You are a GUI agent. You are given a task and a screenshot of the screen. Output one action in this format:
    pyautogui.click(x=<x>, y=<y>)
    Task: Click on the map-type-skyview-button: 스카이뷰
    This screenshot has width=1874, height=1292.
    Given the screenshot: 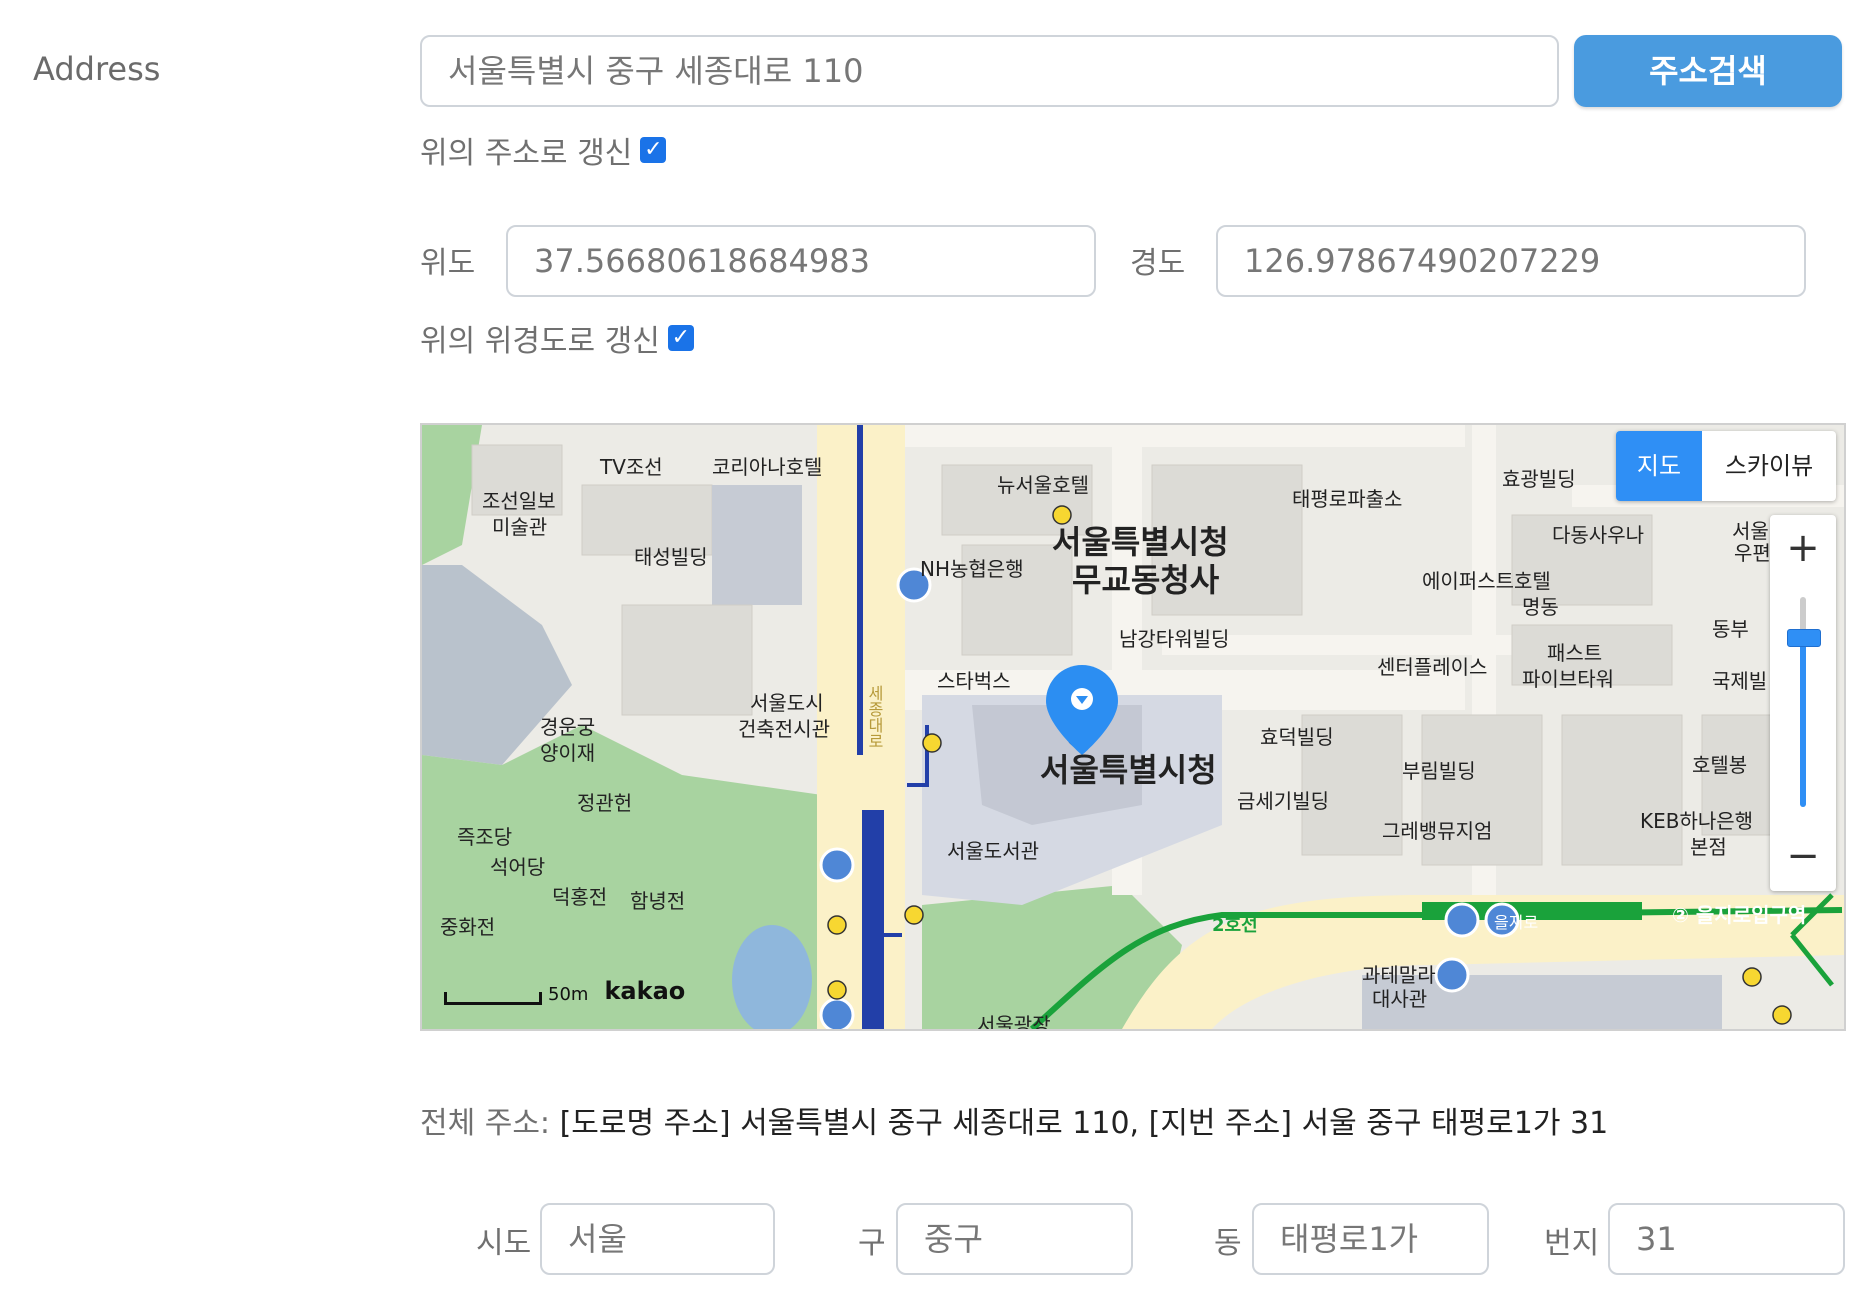 What is the action you would take?
    pyautogui.click(x=1769, y=466)
    